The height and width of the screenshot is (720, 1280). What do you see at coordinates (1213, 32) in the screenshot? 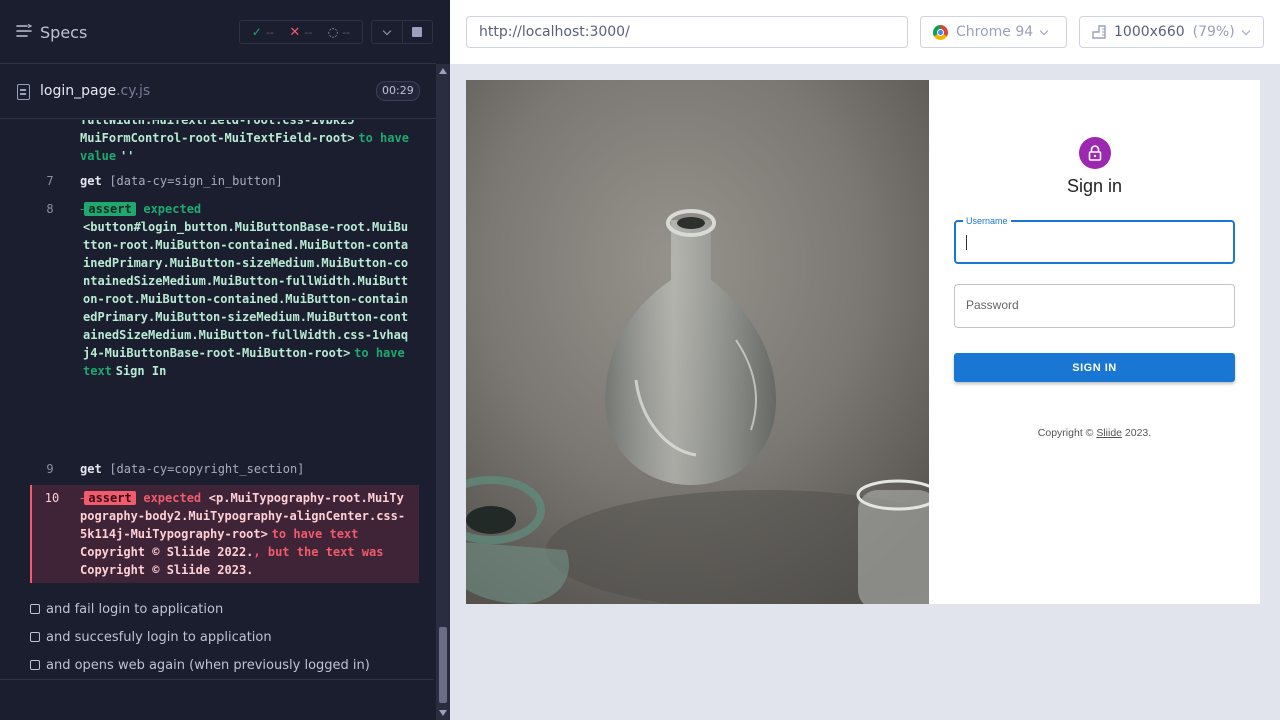
I see `viewport-percentage: (79%)` at bounding box center [1213, 32].